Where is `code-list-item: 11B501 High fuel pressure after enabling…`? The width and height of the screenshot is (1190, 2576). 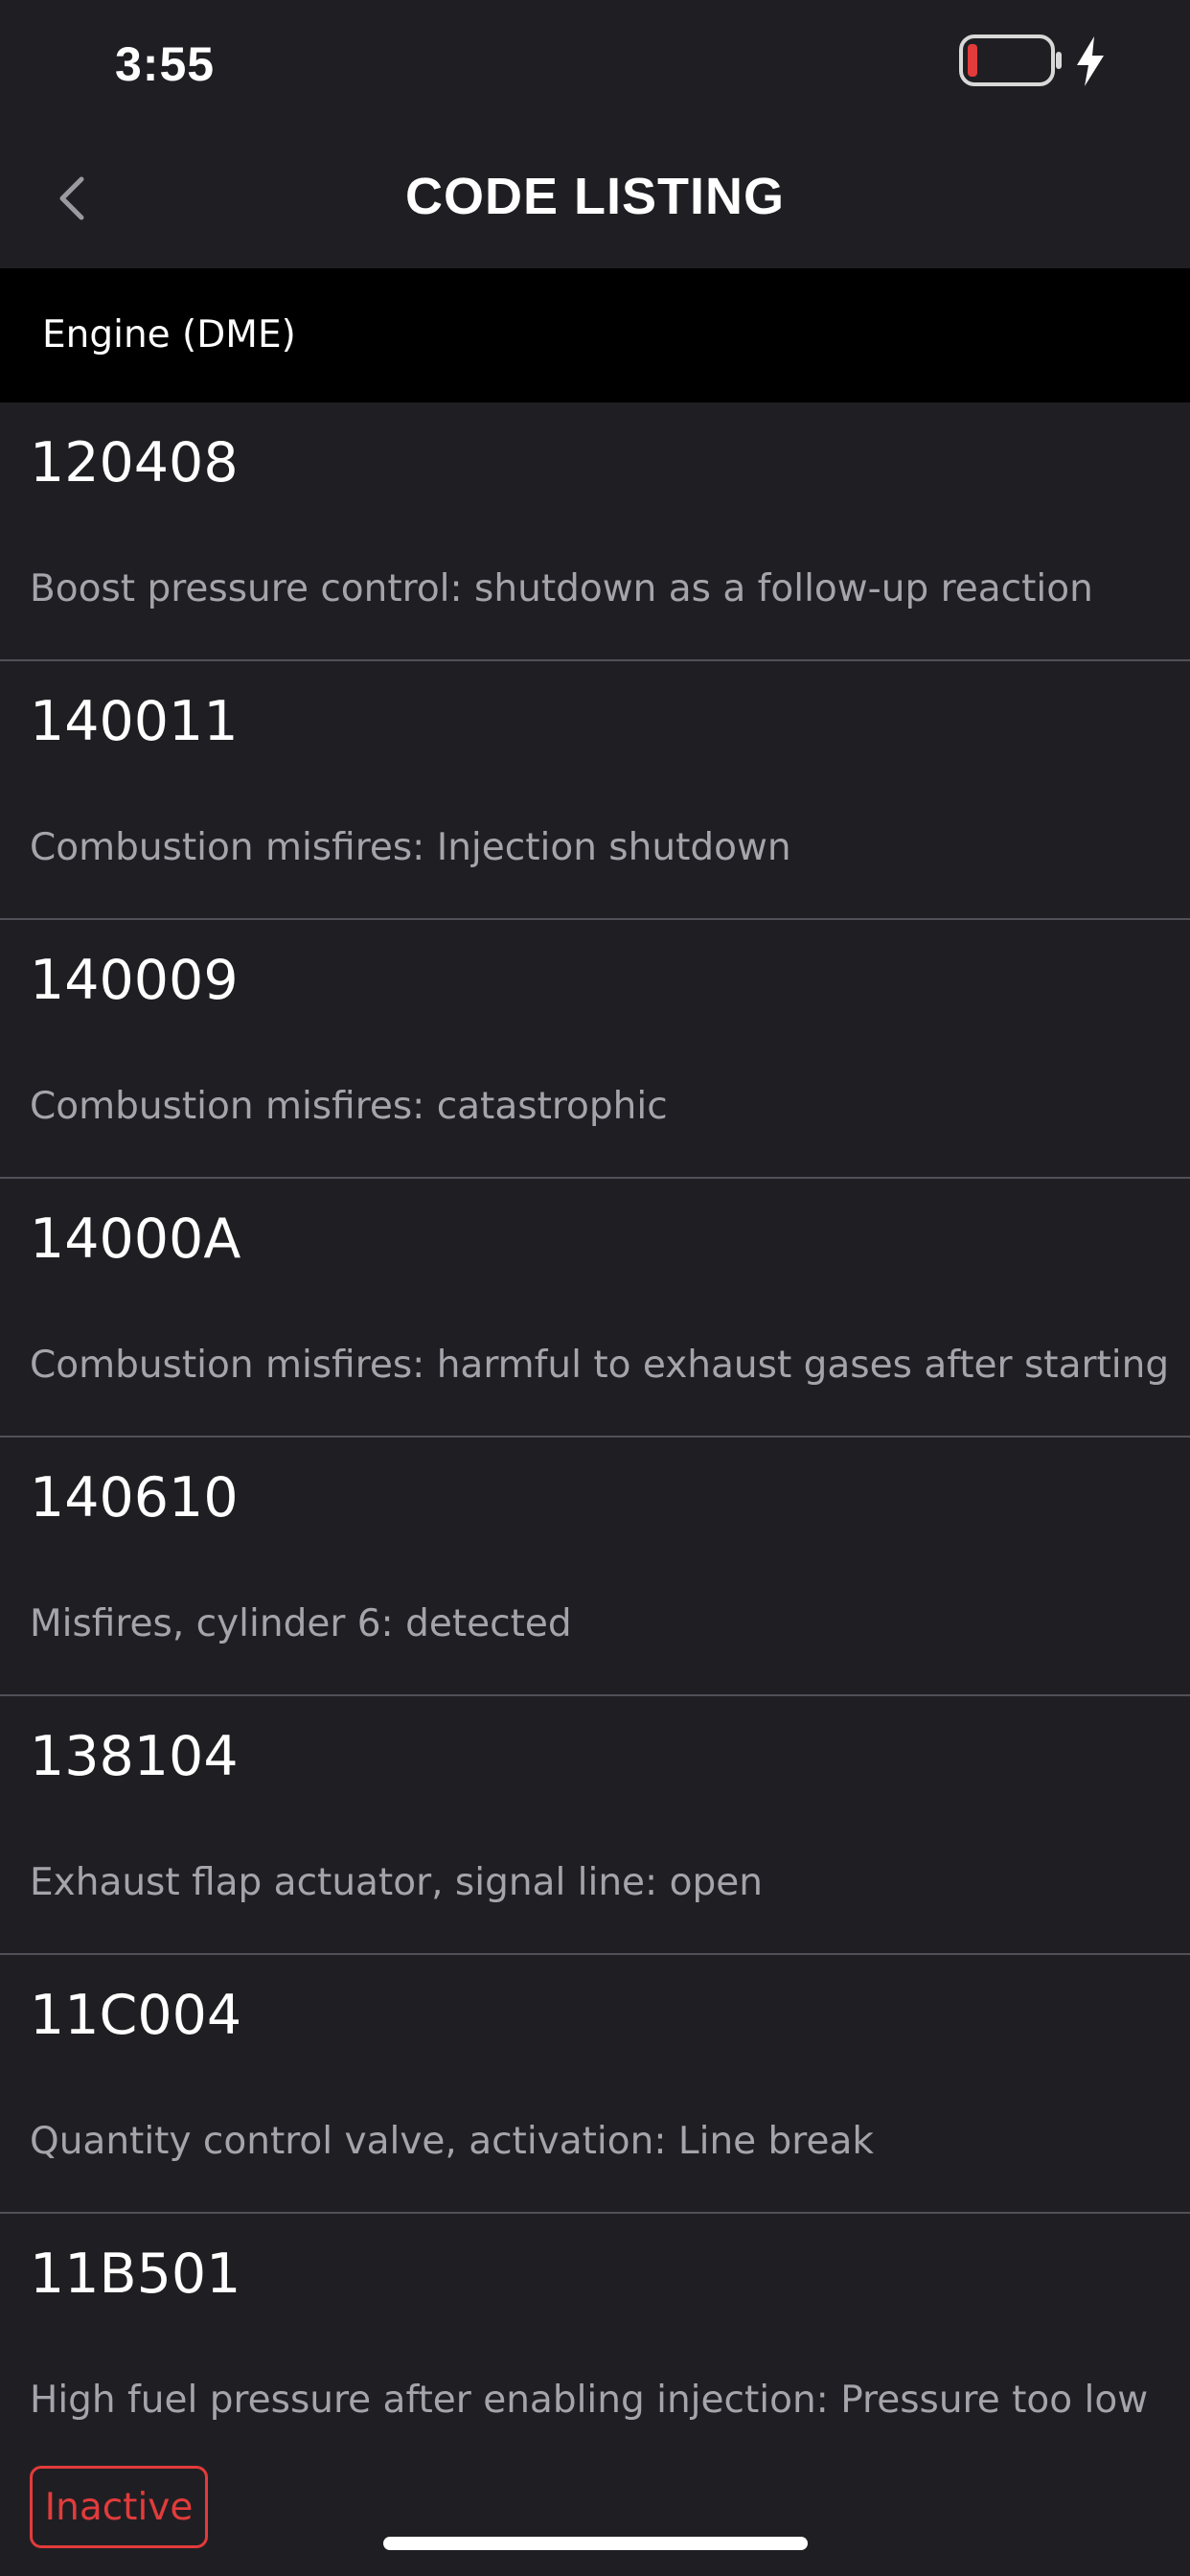
code-list-item: 11B501 High fuel pressure after enabling… is located at coordinates (595, 2343).